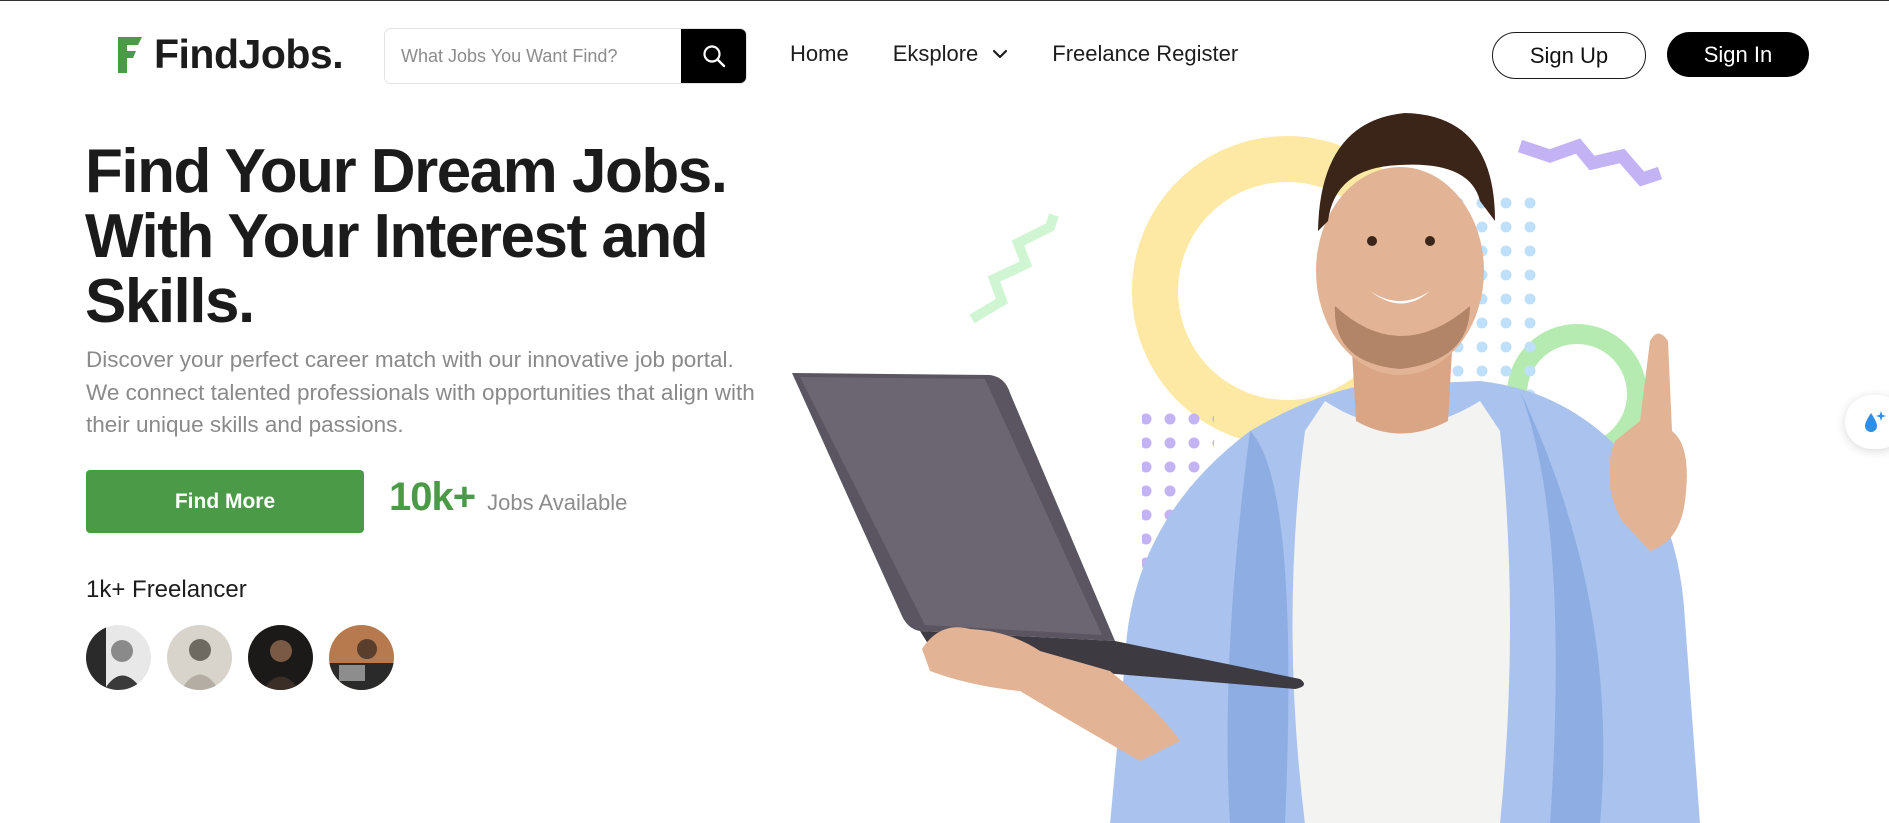  Describe the element at coordinates (130, 54) in the screenshot. I see `logo-icon` at that location.